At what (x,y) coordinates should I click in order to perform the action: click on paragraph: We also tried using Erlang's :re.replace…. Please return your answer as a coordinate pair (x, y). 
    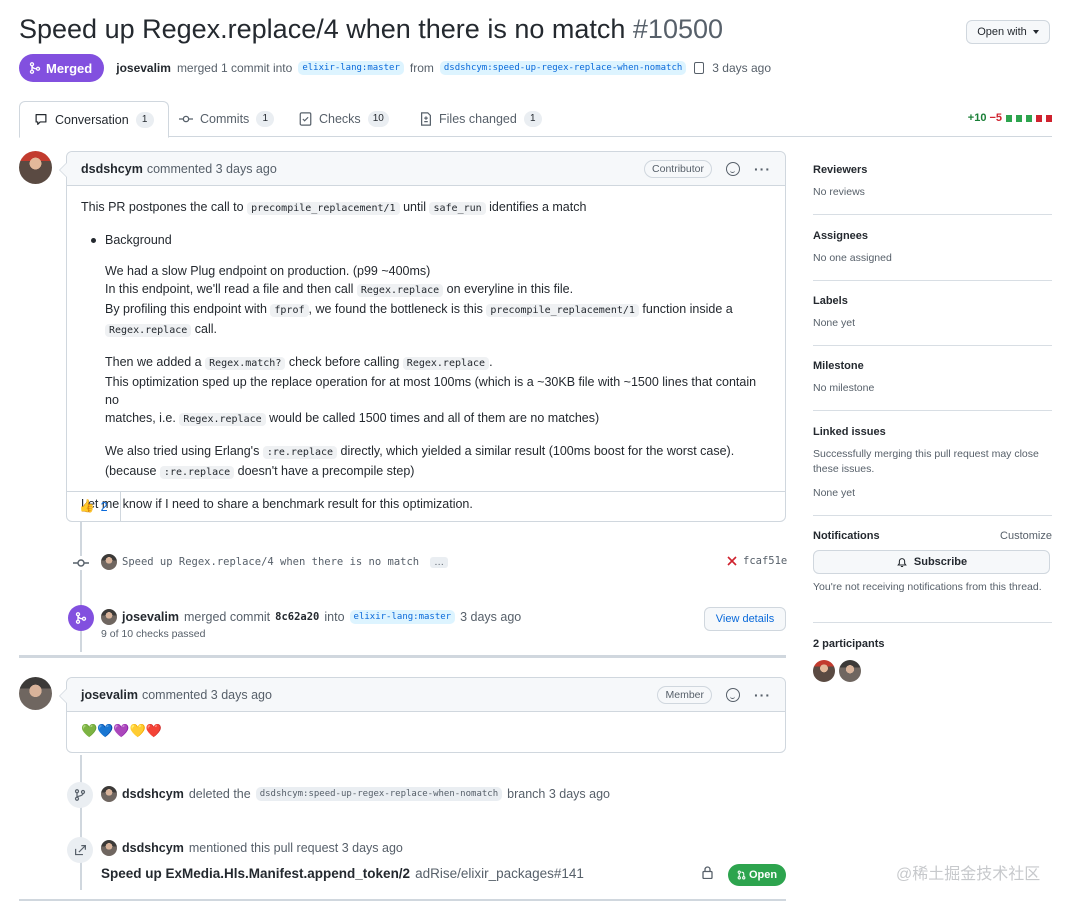
    Looking at the image, I should click on (420, 461).